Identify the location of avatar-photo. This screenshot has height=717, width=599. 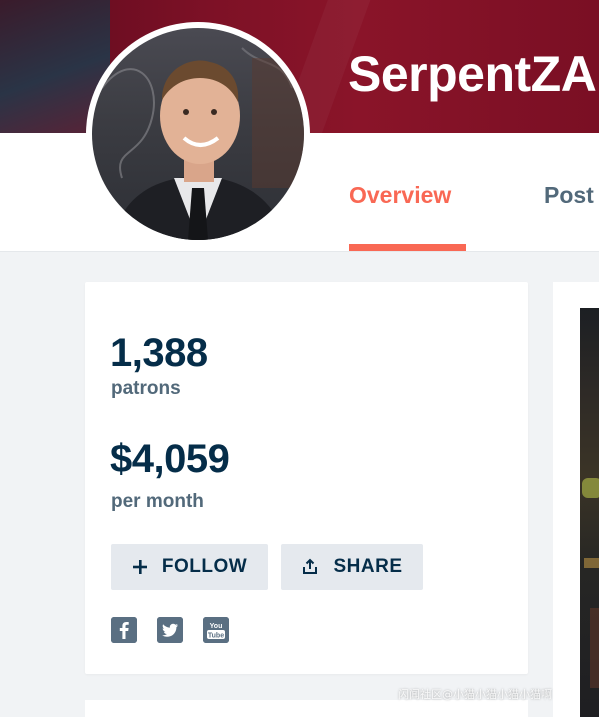
(198, 134).